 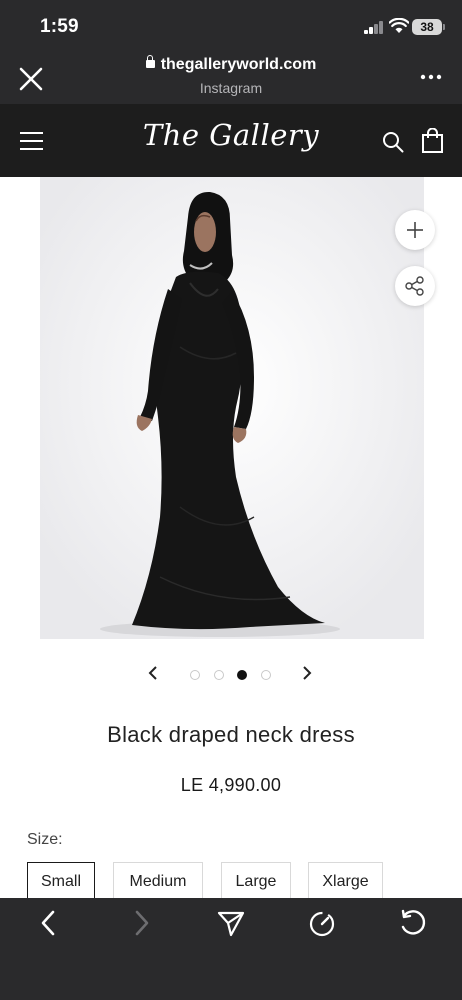 I want to click on chevron-right-icon, so click(x=307, y=673).